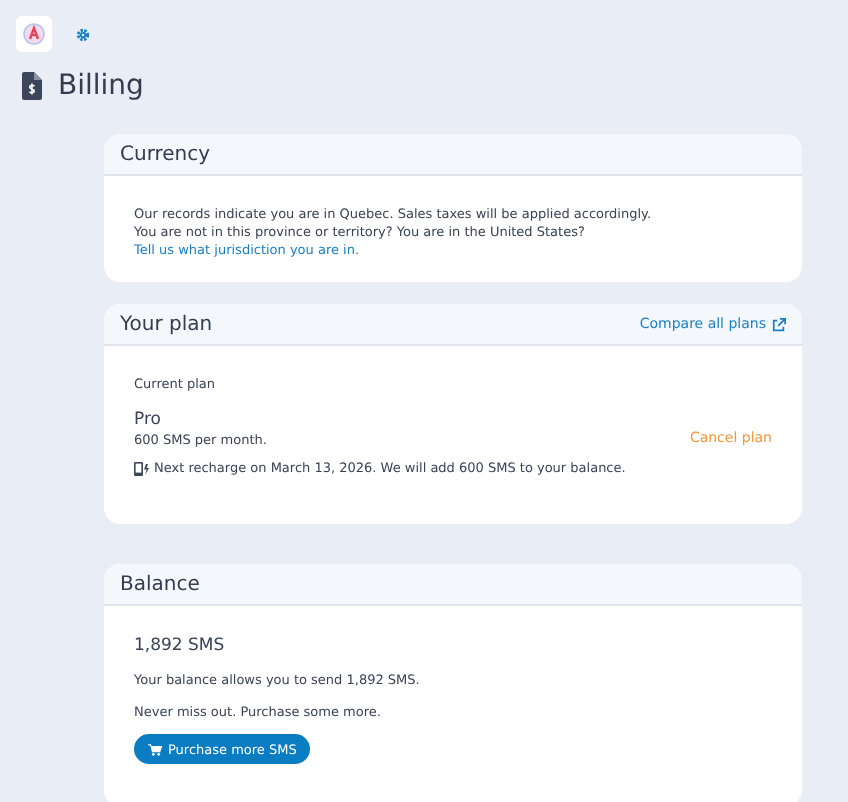 Image resolution: width=848 pixels, height=802 pixels. I want to click on settings-icon, so click(83, 34).